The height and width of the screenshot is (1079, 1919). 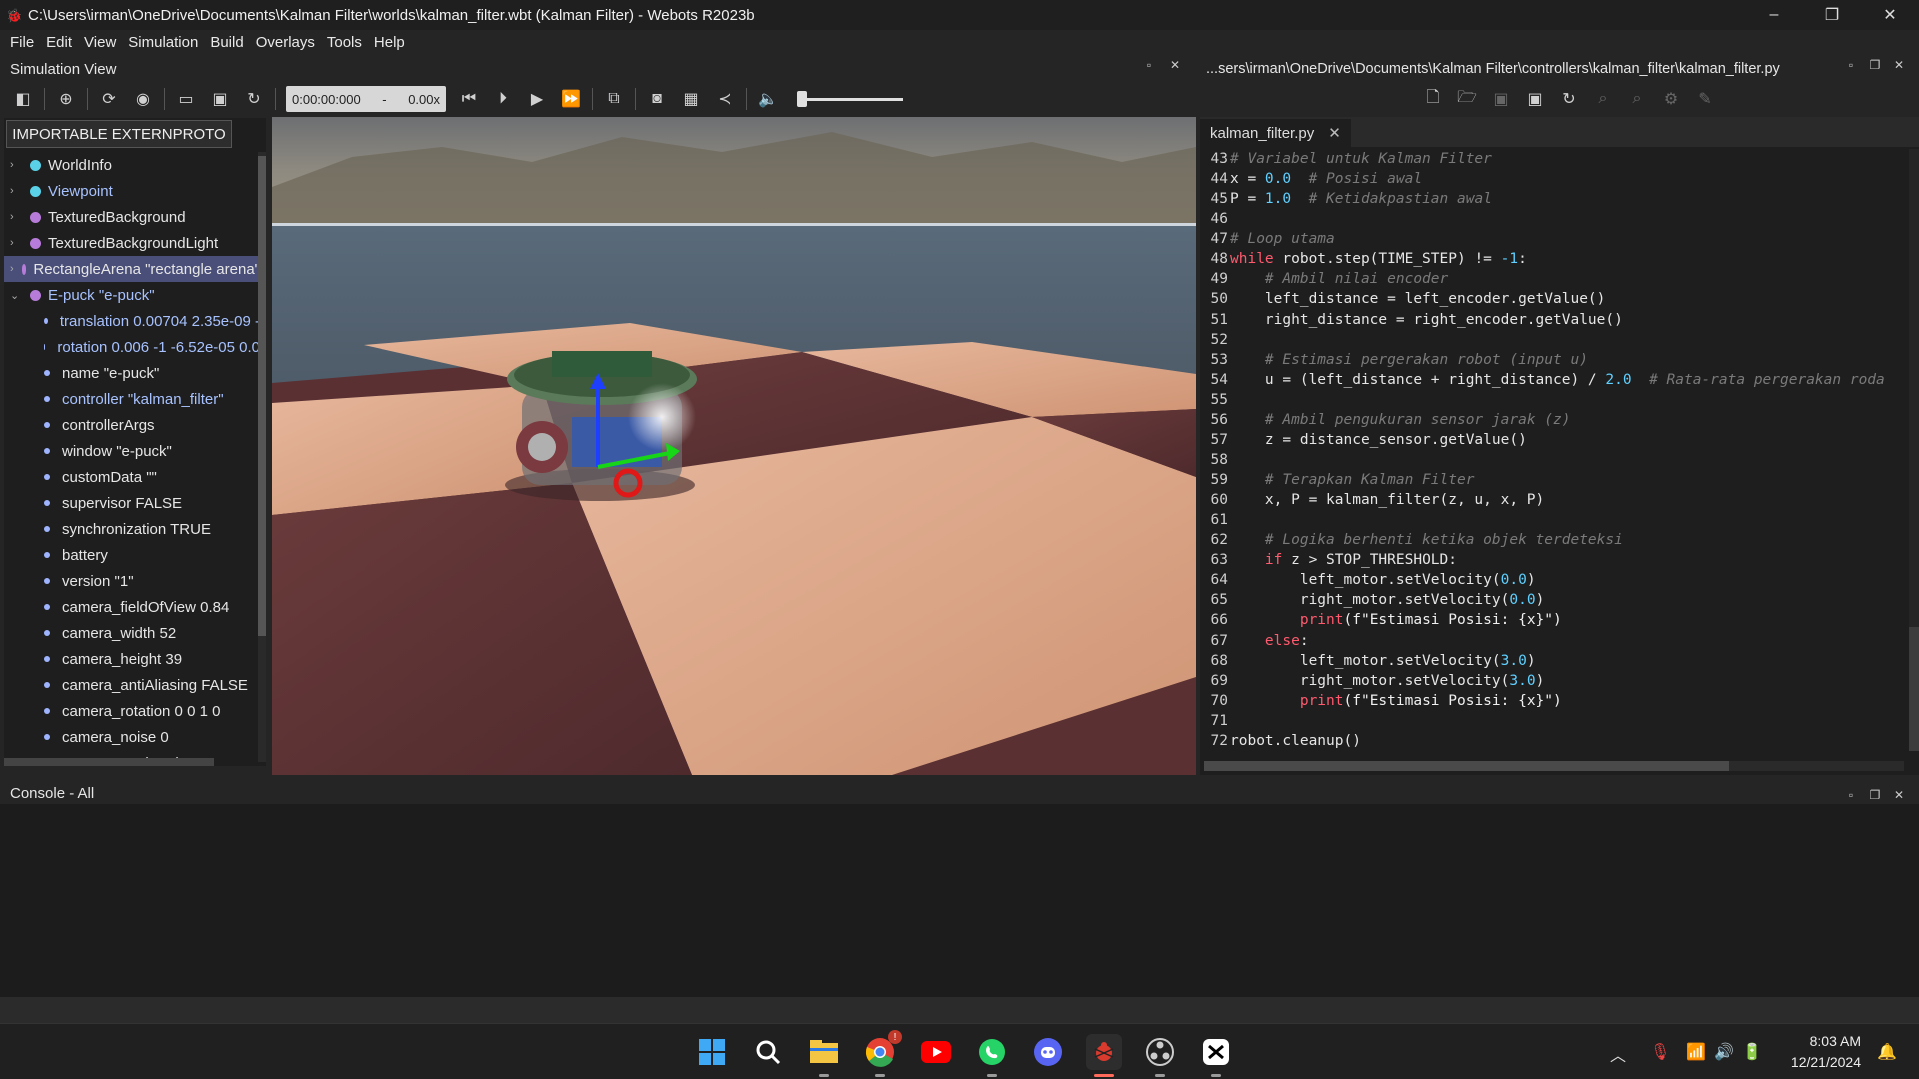 I want to click on scene-tree-scroll-thumb, so click(x=262, y=396).